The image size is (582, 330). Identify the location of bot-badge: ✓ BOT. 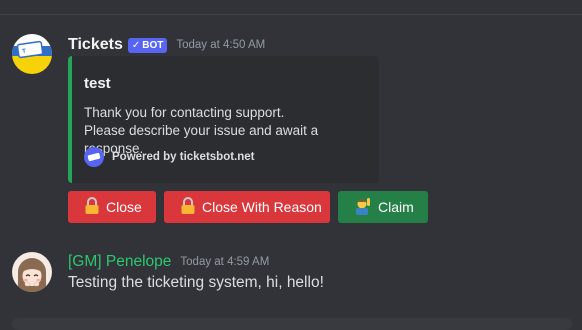
(147, 45).